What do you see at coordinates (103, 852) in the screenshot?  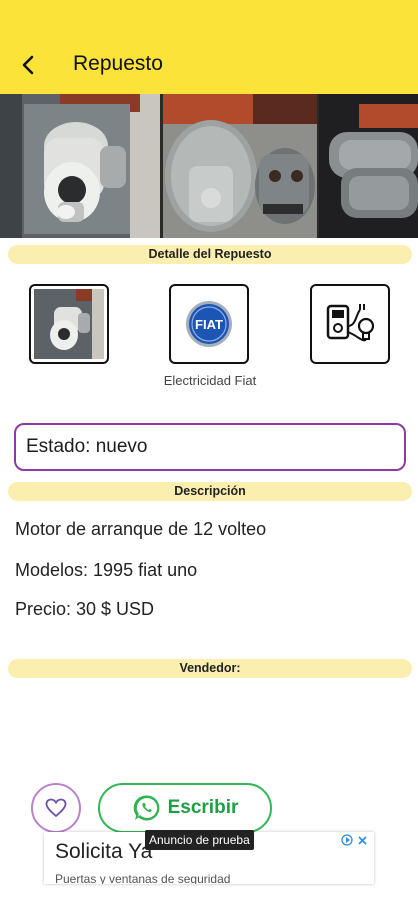 I see `ad-headline: Solicita Ya` at bounding box center [103, 852].